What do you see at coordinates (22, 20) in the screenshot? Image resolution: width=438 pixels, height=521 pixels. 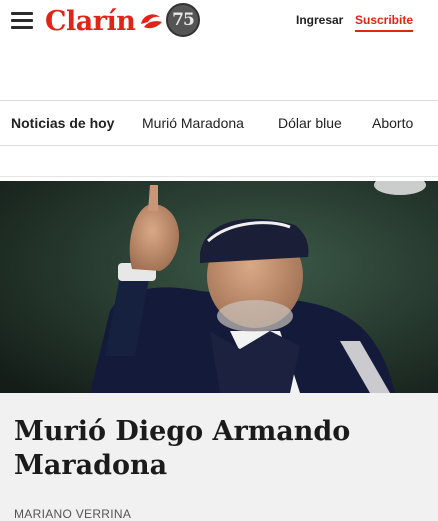 I see `hamburger-menu-icon` at bounding box center [22, 20].